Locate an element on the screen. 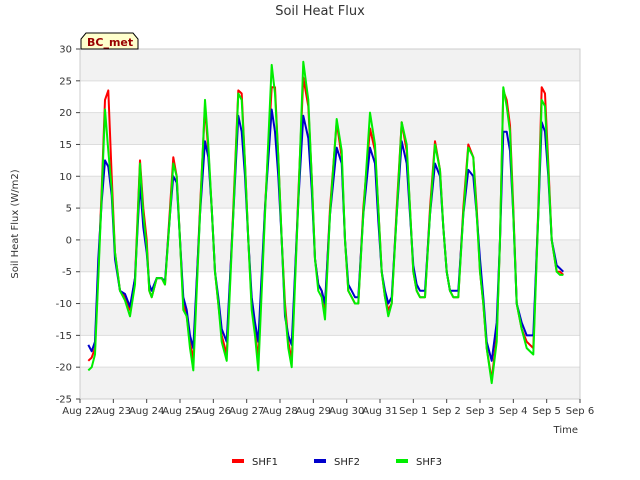 The height and width of the screenshot is (480, 640). x-tick-label: Aug 24 is located at coordinates (146, 411).